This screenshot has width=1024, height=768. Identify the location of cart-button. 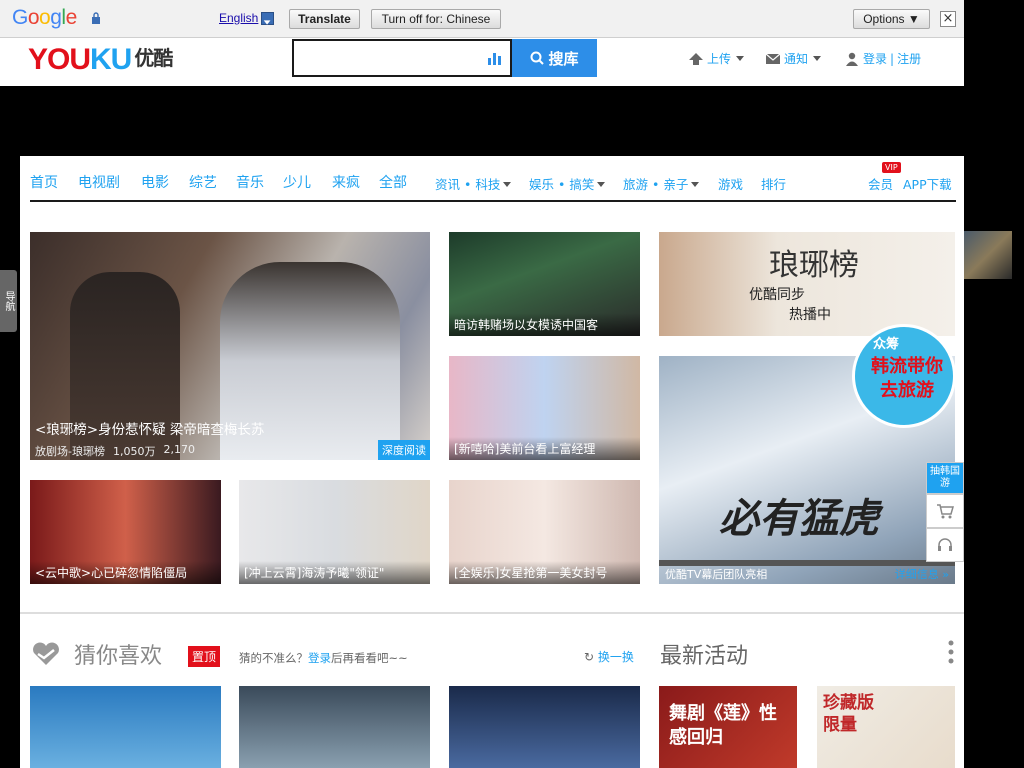
(945, 511).